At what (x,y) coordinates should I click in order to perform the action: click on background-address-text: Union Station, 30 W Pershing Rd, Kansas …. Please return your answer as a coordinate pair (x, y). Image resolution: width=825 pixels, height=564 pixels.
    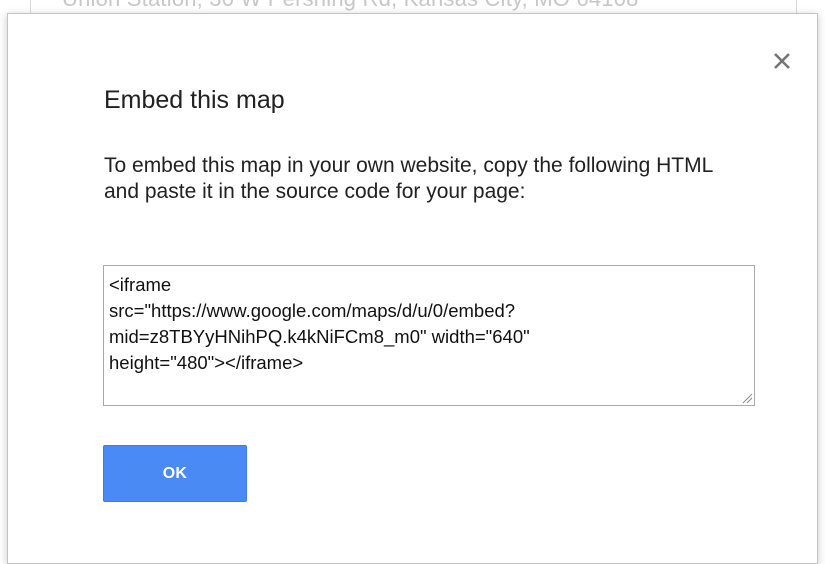
    Looking at the image, I should click on (350, 6).